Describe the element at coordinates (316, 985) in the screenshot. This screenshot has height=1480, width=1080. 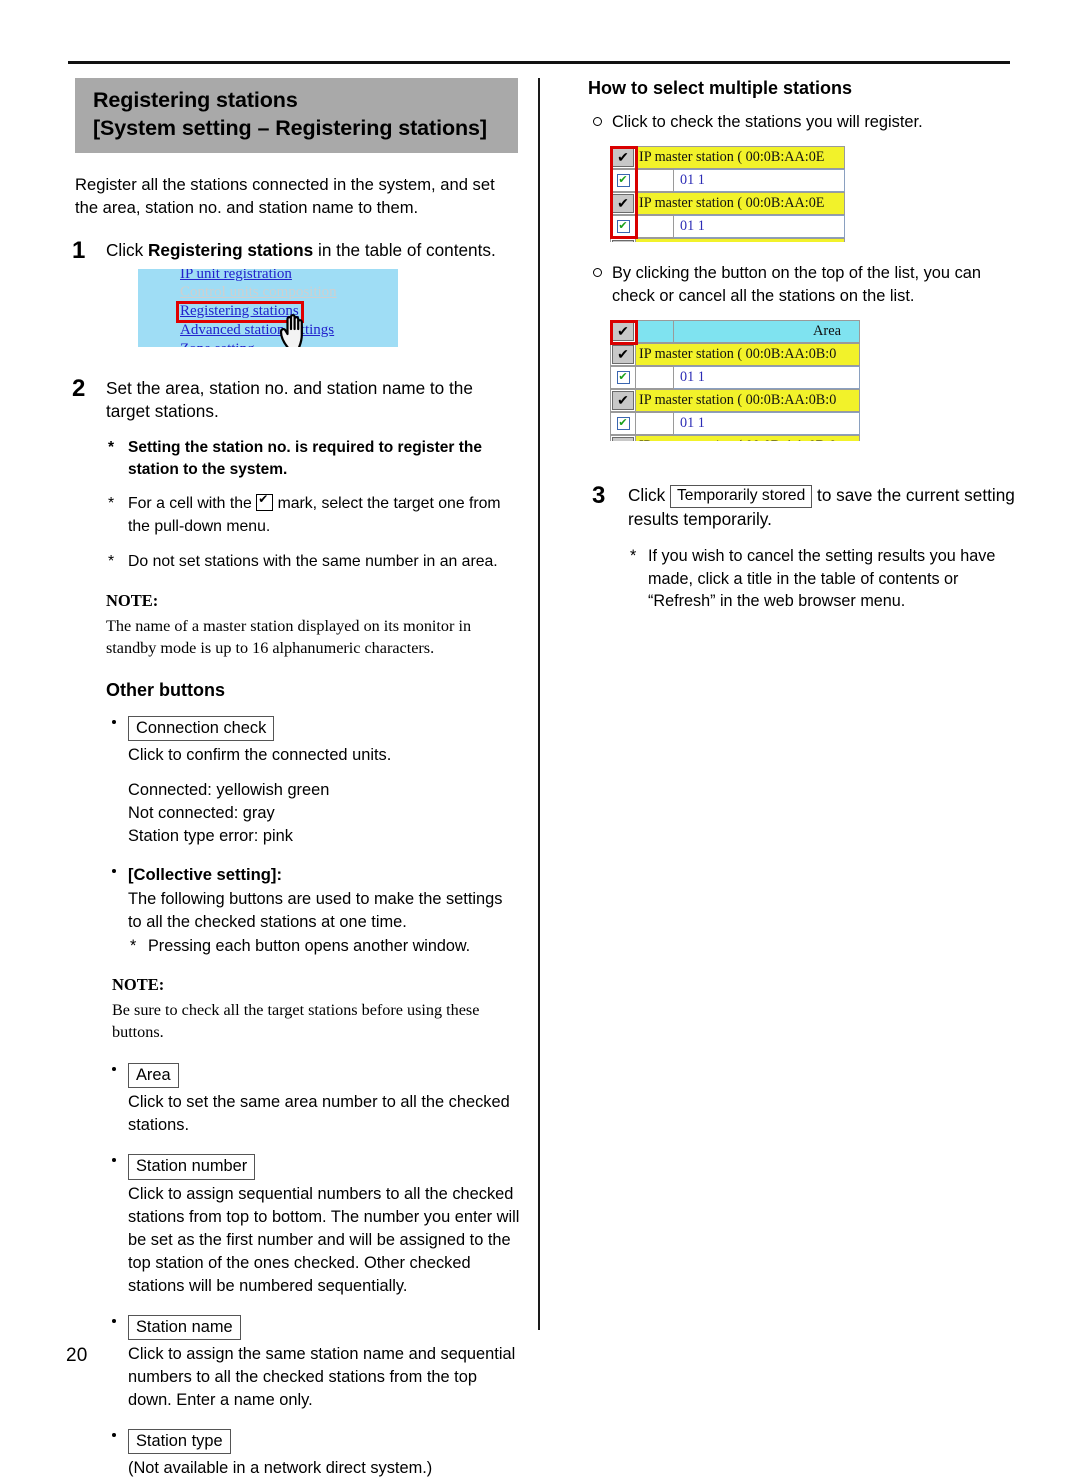
I see `collective-setting-note-heading: NOTE:` at that location.